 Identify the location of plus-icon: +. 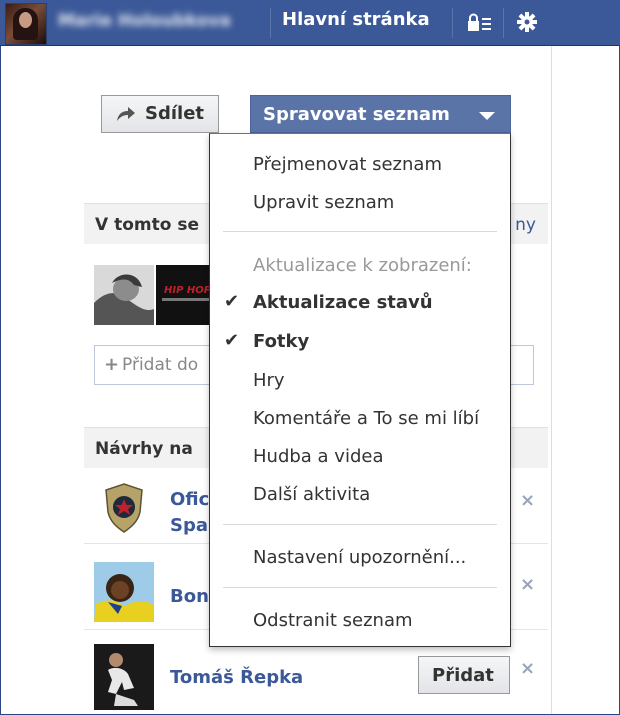
(112, 364).